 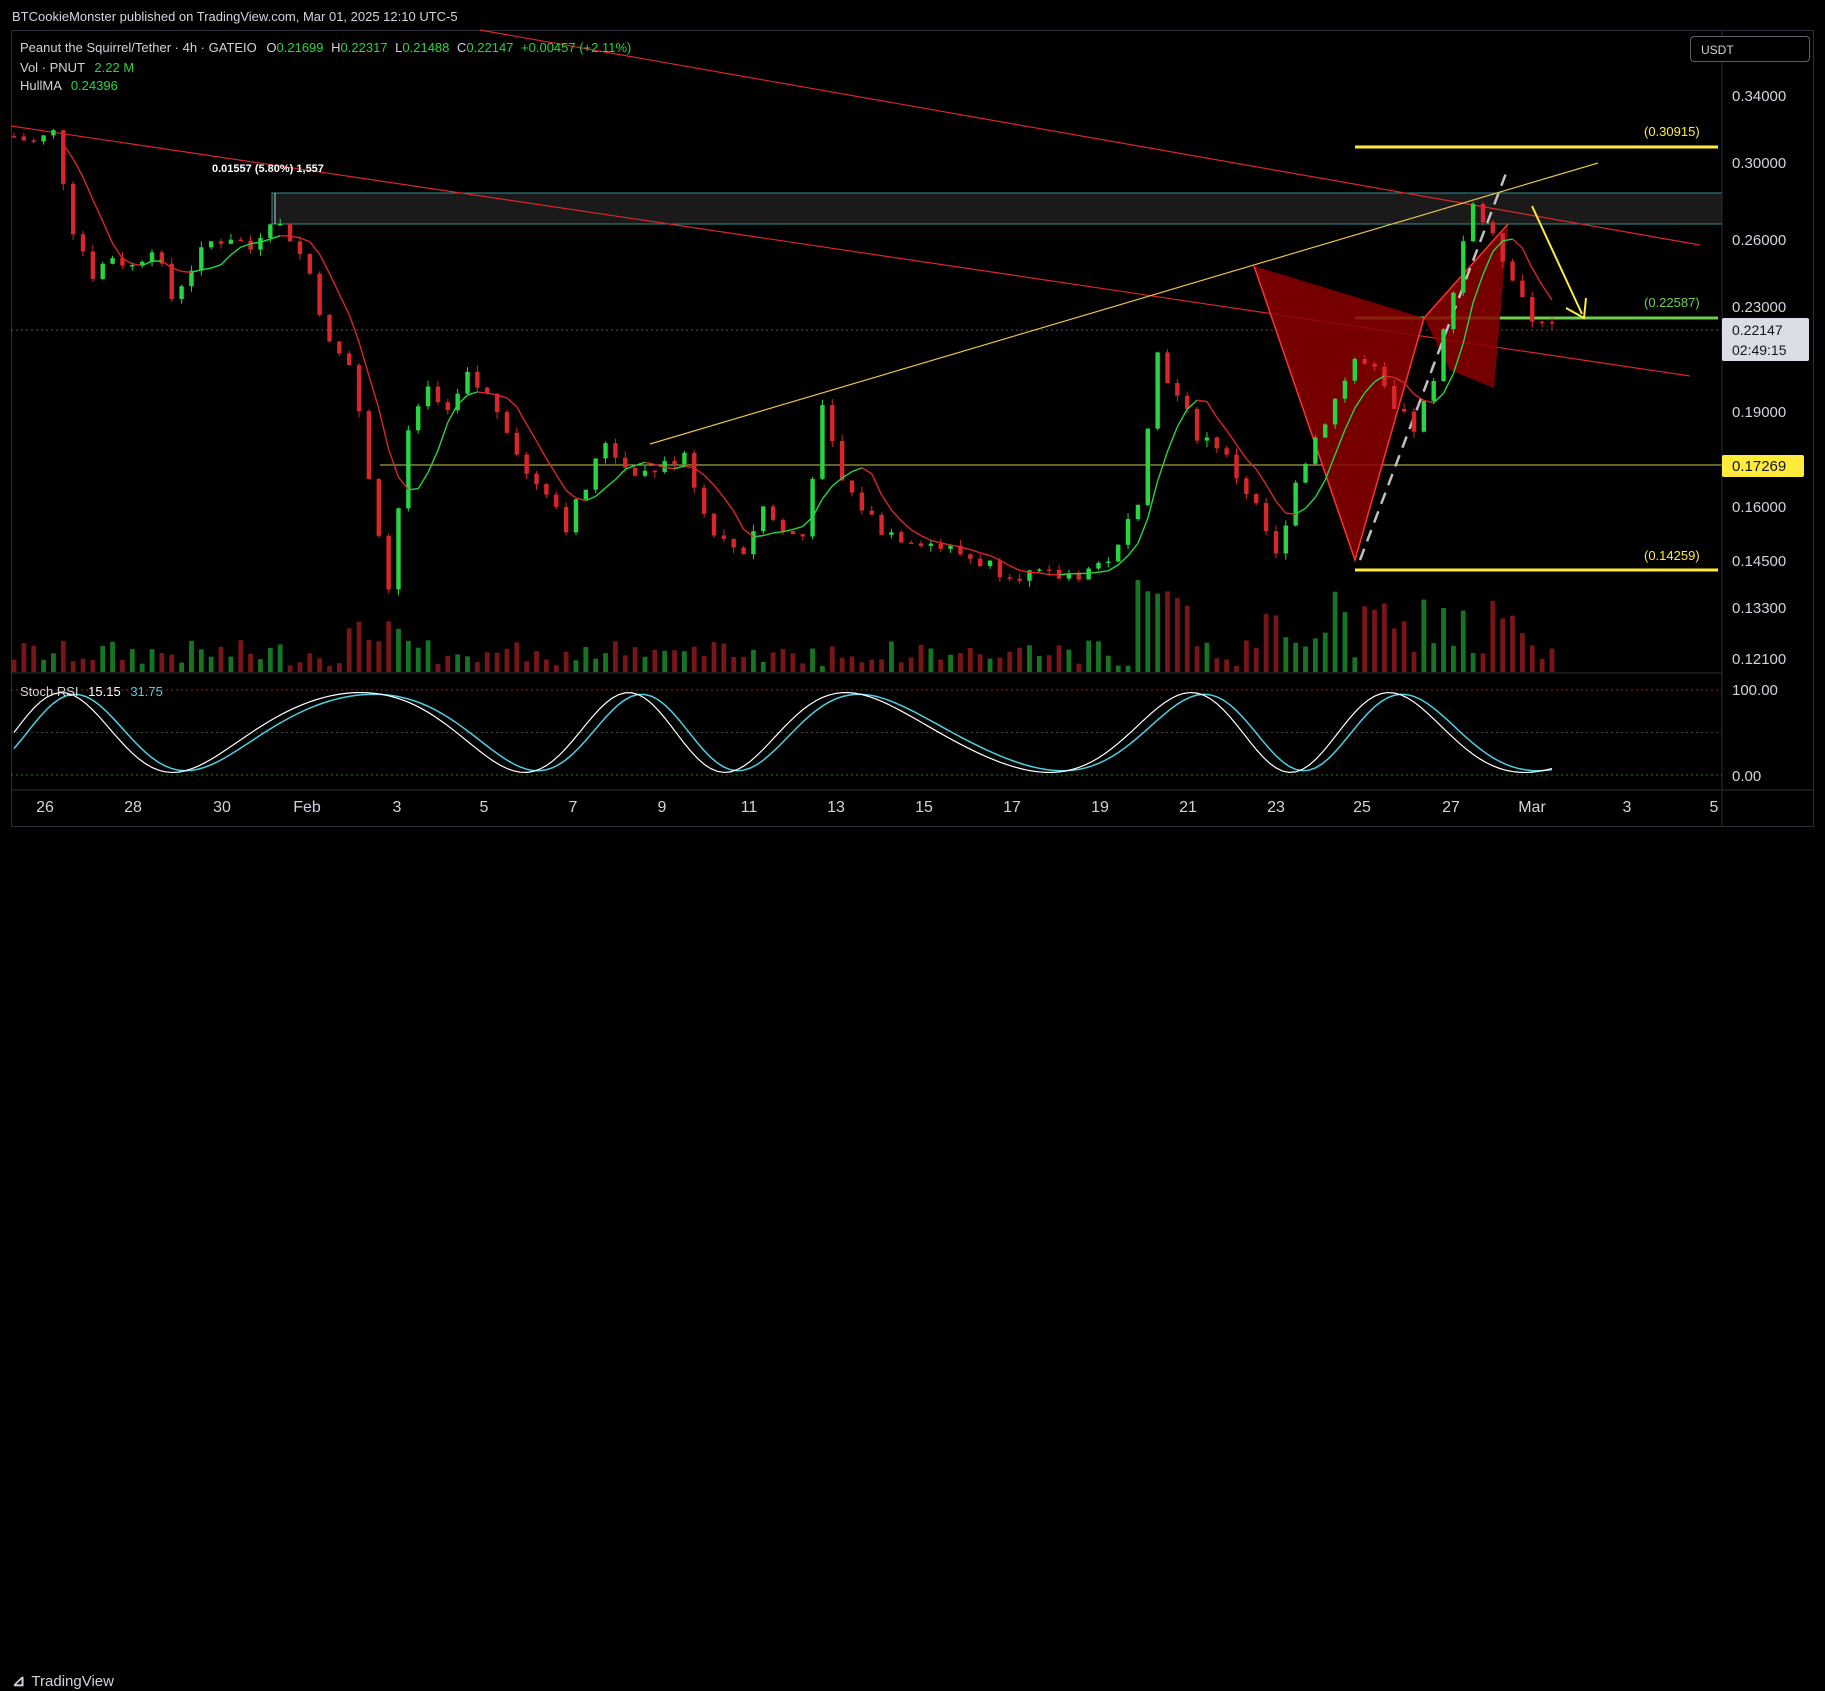 I want to click on price-tick-label: 0.19000, so click(x=1759, y=412).